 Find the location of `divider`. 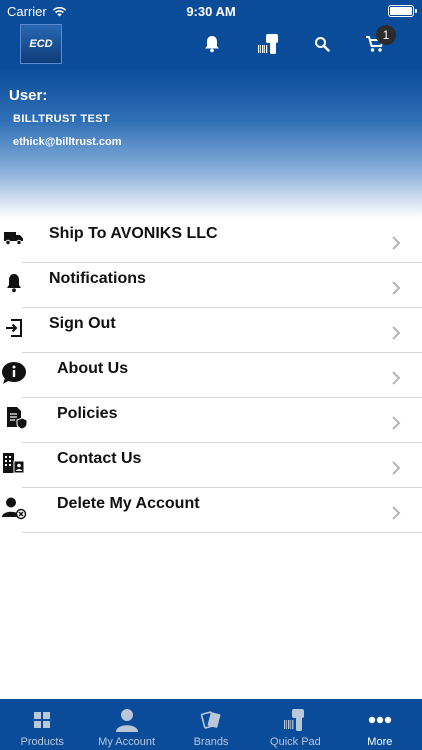

divider is located at coordinates (222, 532).